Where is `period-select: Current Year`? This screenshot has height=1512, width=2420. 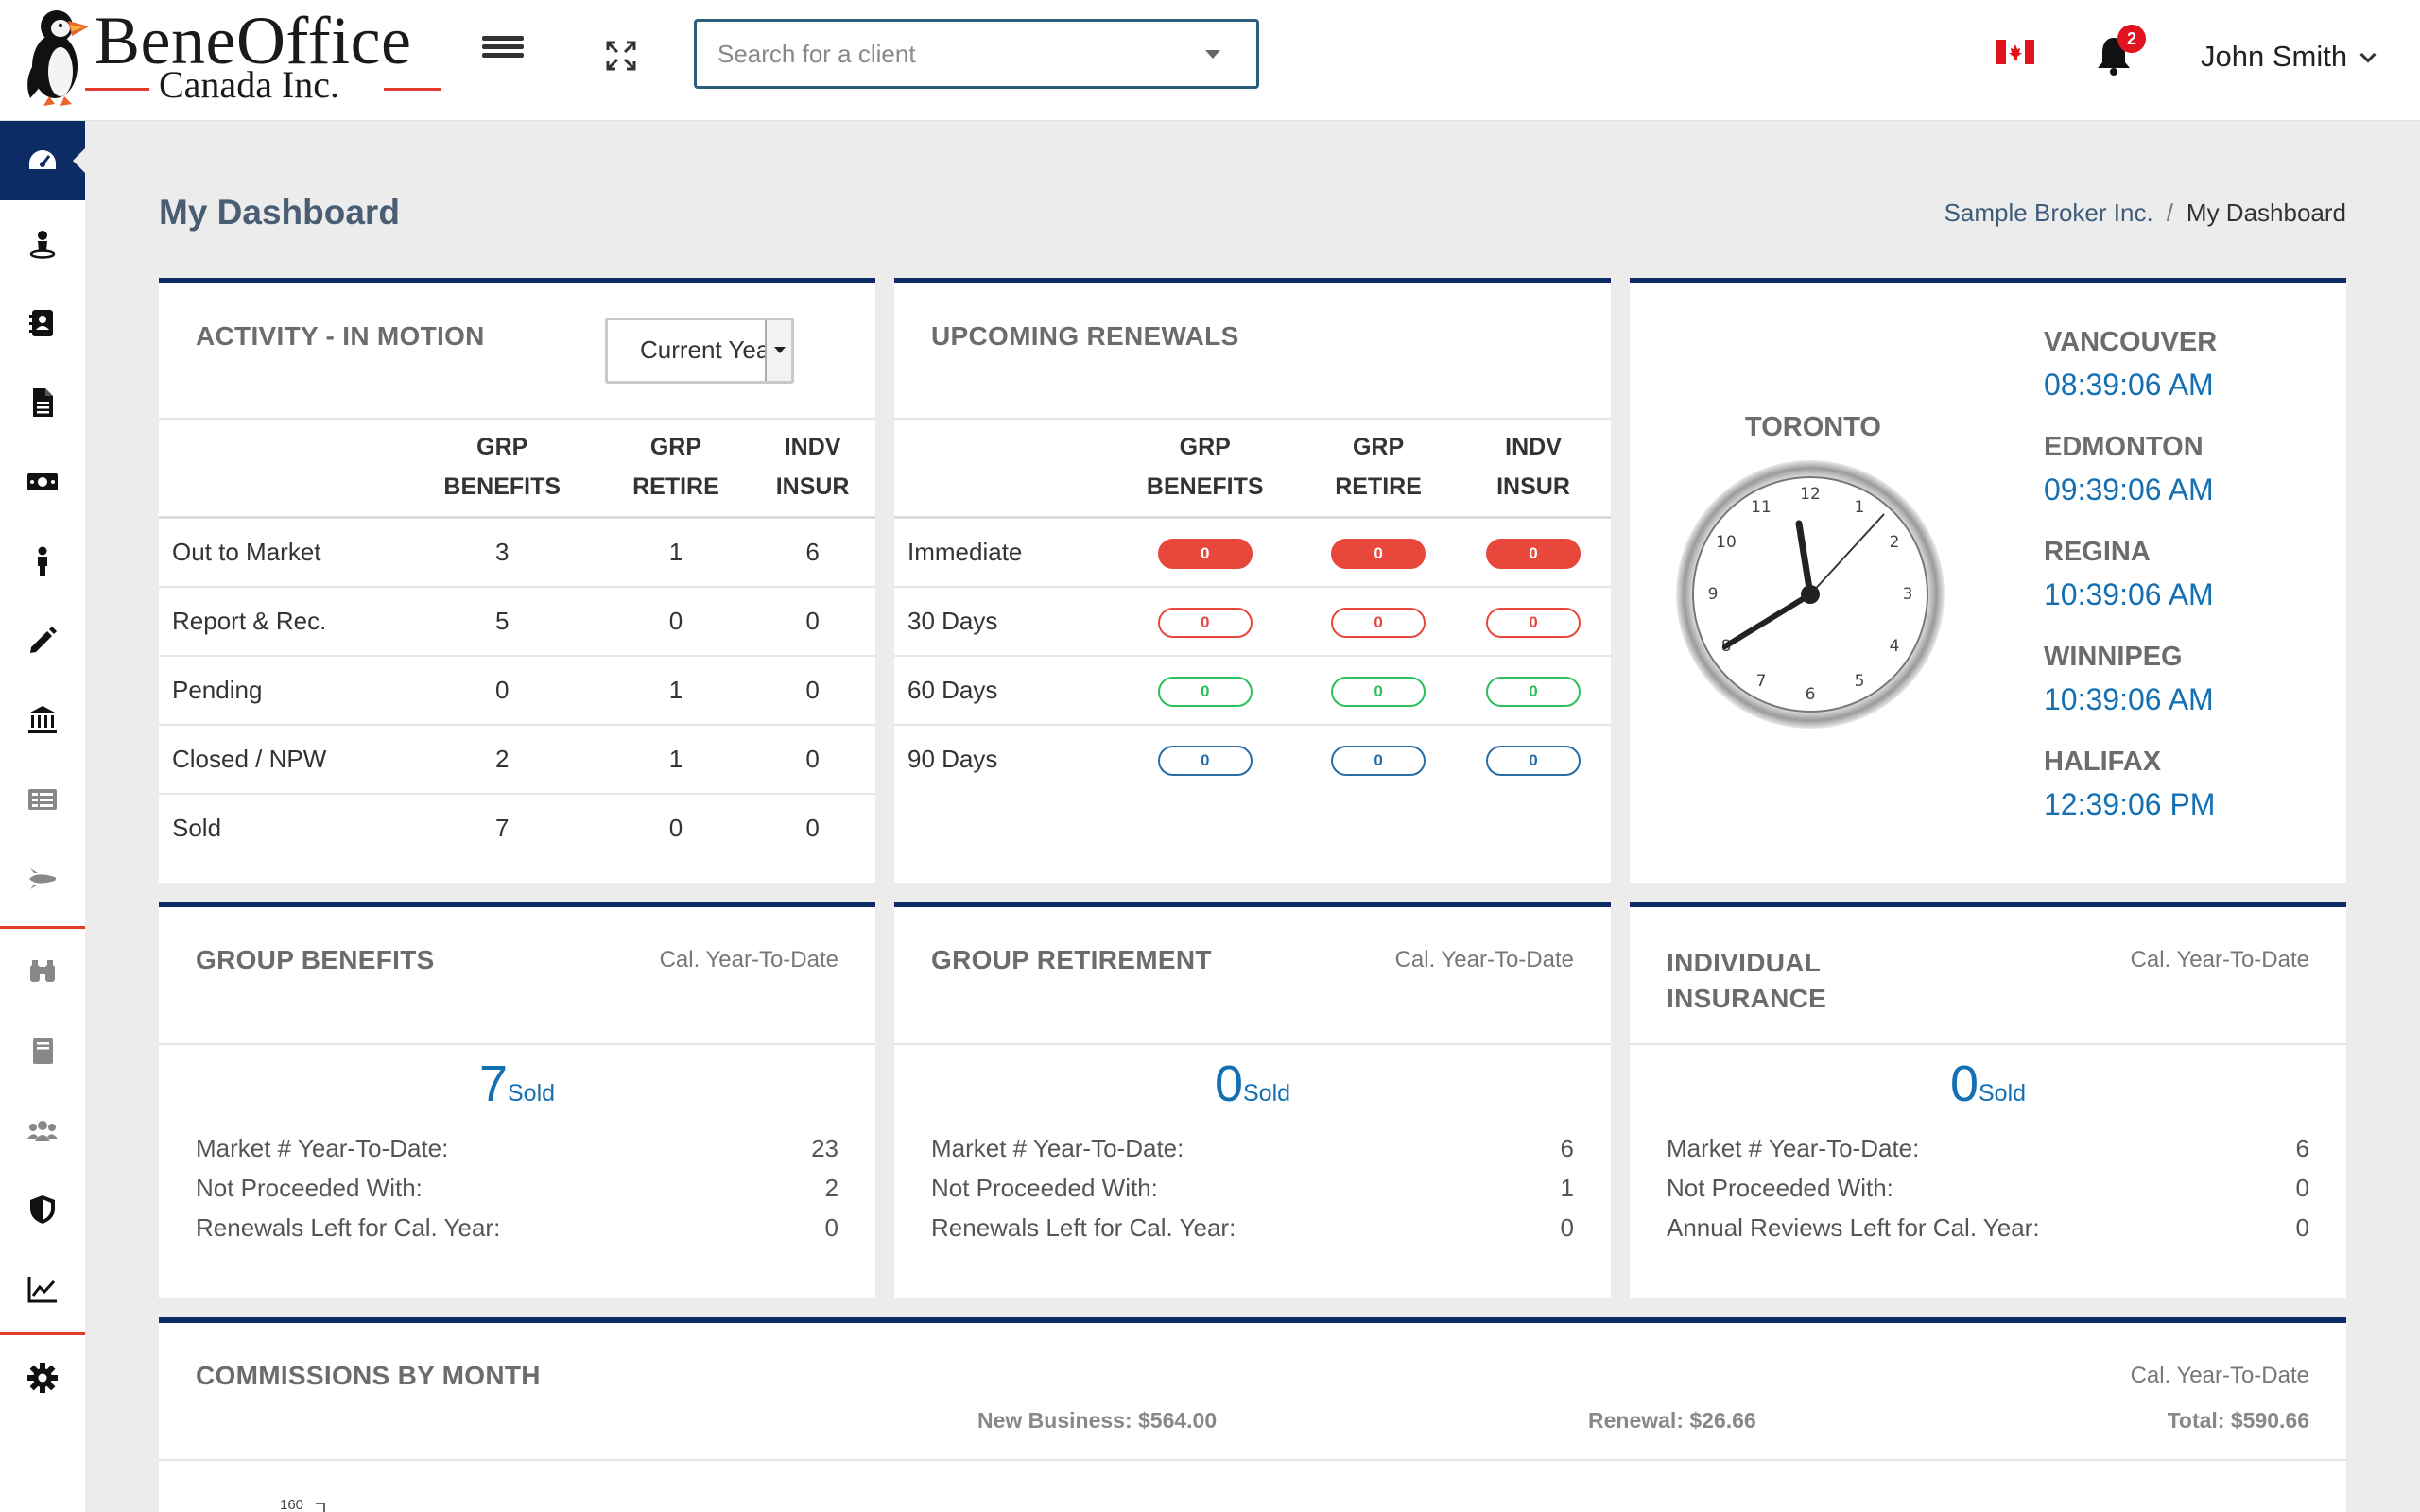 period-select: Current Year is located at coordinates (699, 351).